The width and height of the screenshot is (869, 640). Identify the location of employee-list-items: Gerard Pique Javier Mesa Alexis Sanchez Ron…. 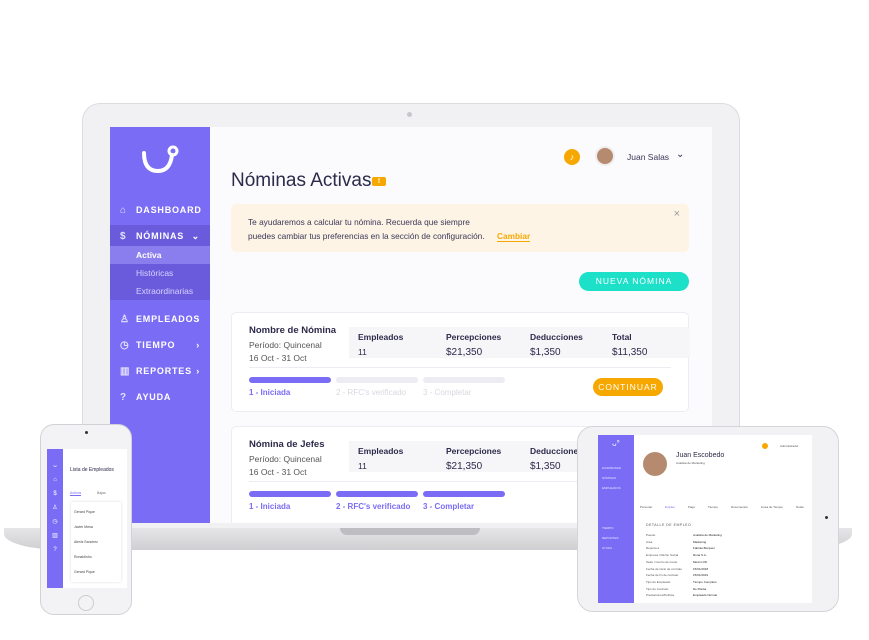
(86, 542).